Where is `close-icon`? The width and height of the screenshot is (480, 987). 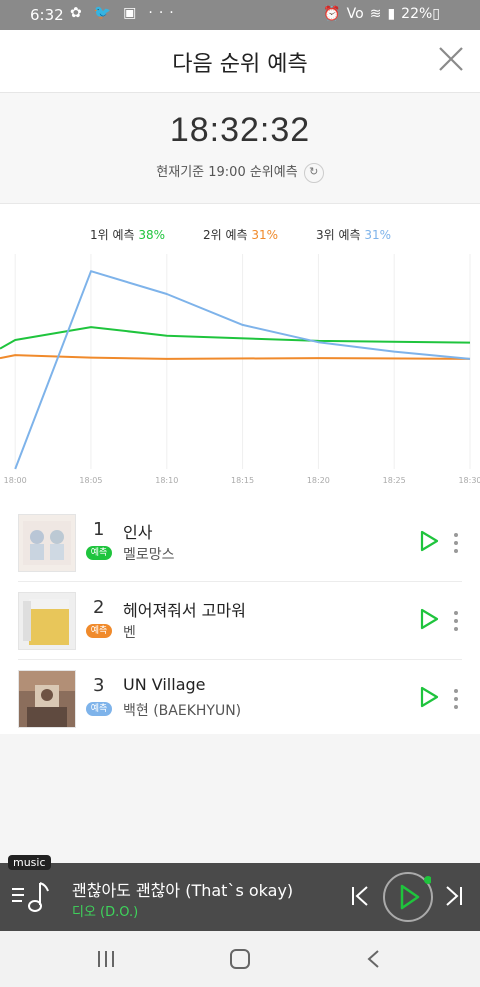
close-icon is located at coordinates (451, 59).